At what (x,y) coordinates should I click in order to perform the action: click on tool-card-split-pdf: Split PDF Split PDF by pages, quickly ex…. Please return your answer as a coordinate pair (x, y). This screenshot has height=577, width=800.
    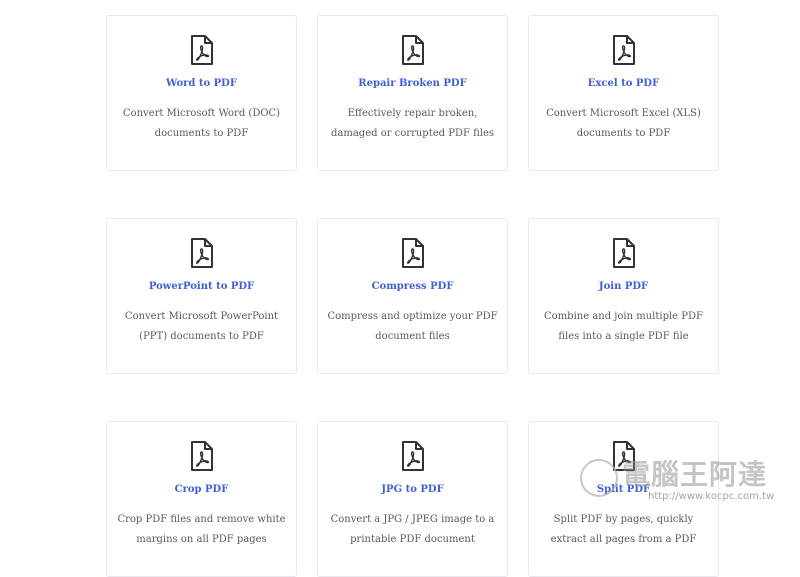
    Looking at the image, I should click on (623, 499).